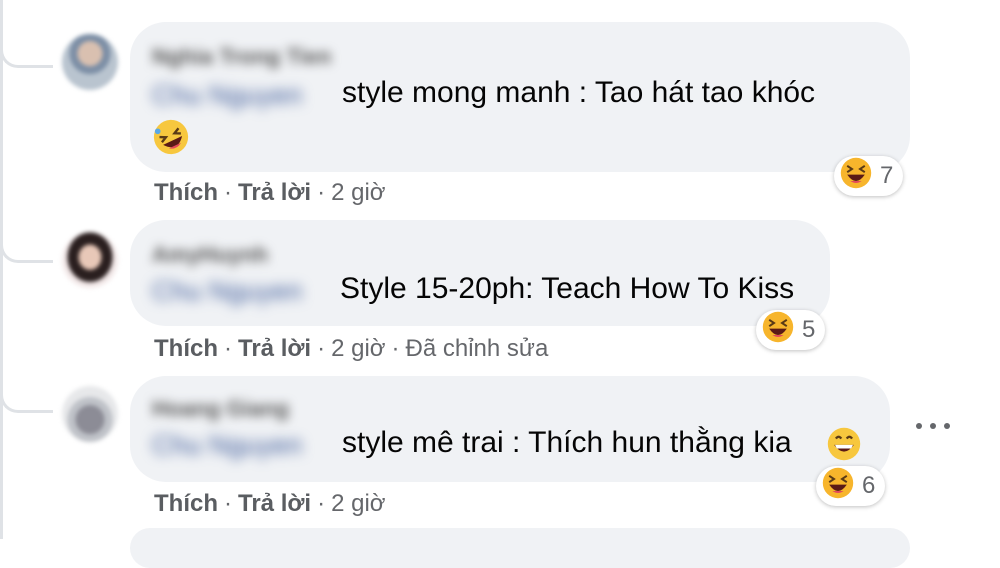  I want to click on reaction-number: 6, so click(869, 485).